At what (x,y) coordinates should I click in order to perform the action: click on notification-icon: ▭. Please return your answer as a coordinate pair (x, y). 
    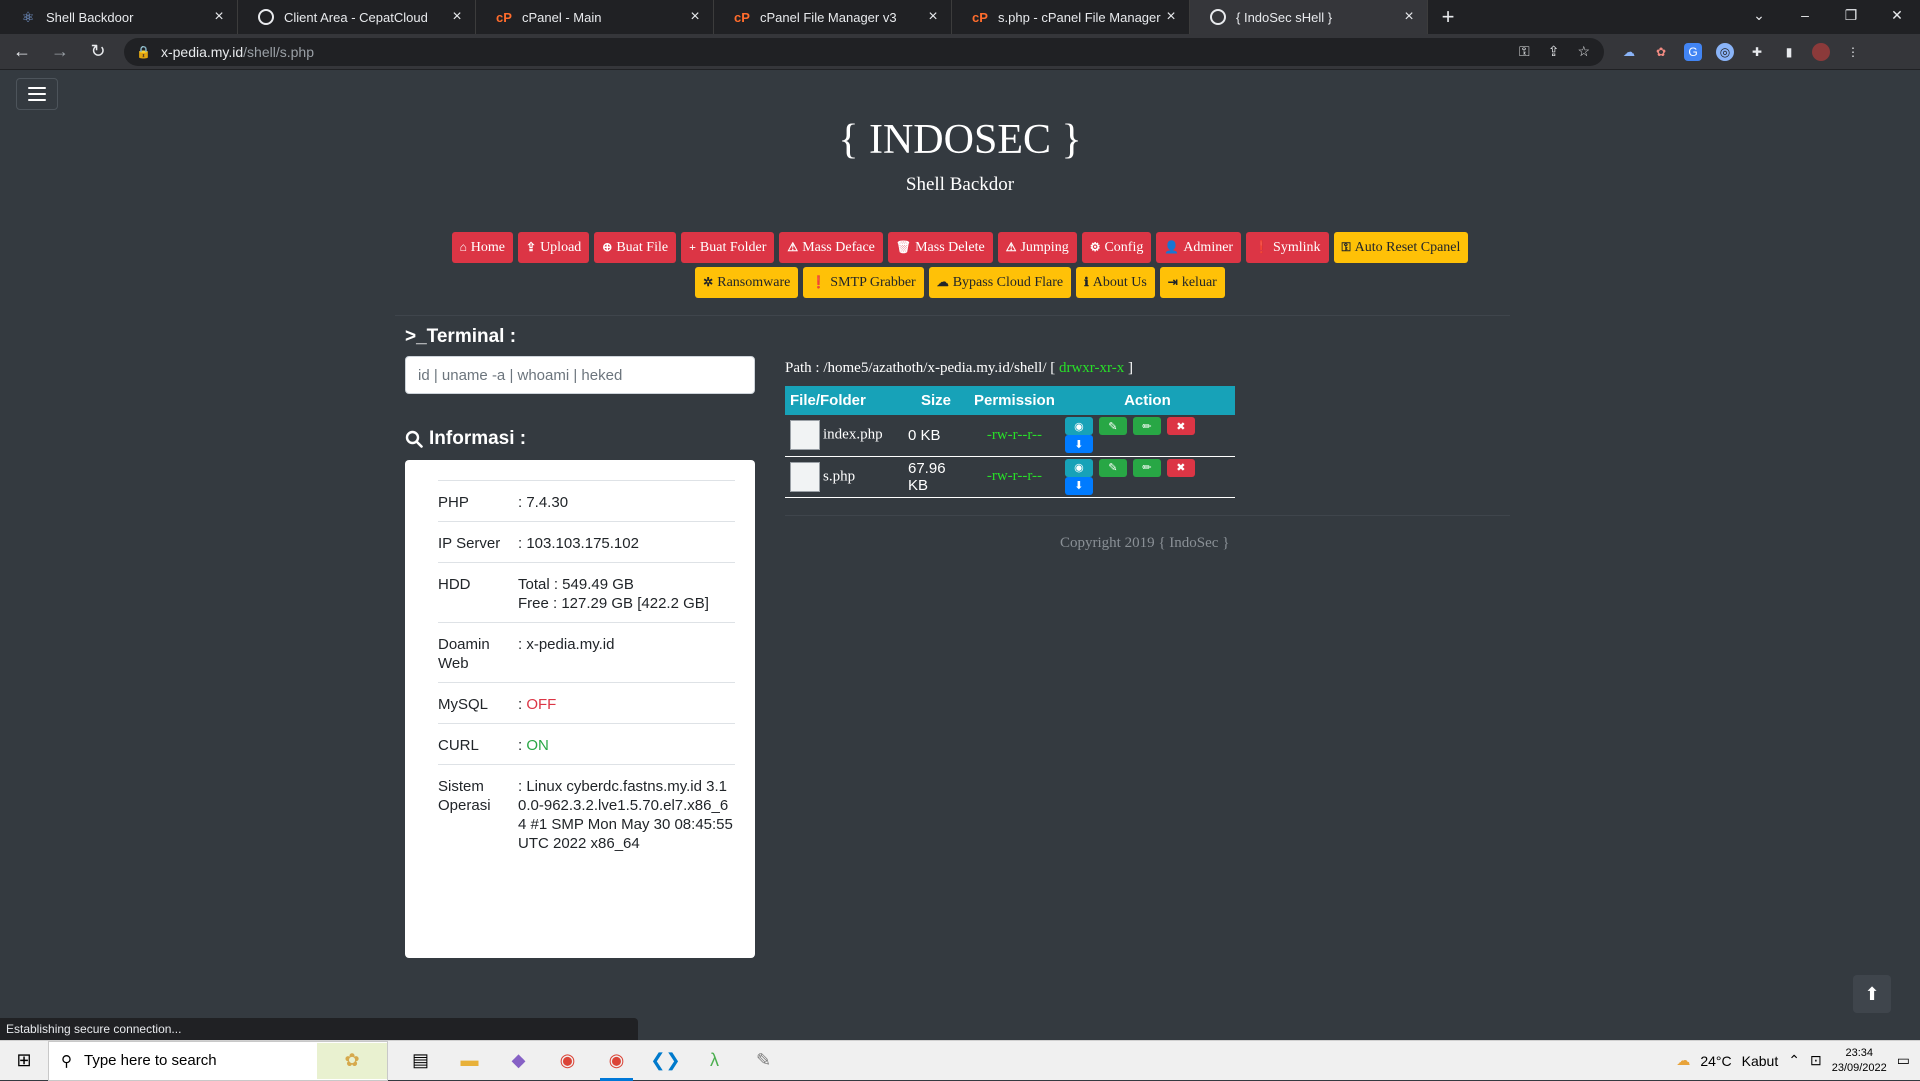
    Looking at the image, I should click on (1903, 1060).